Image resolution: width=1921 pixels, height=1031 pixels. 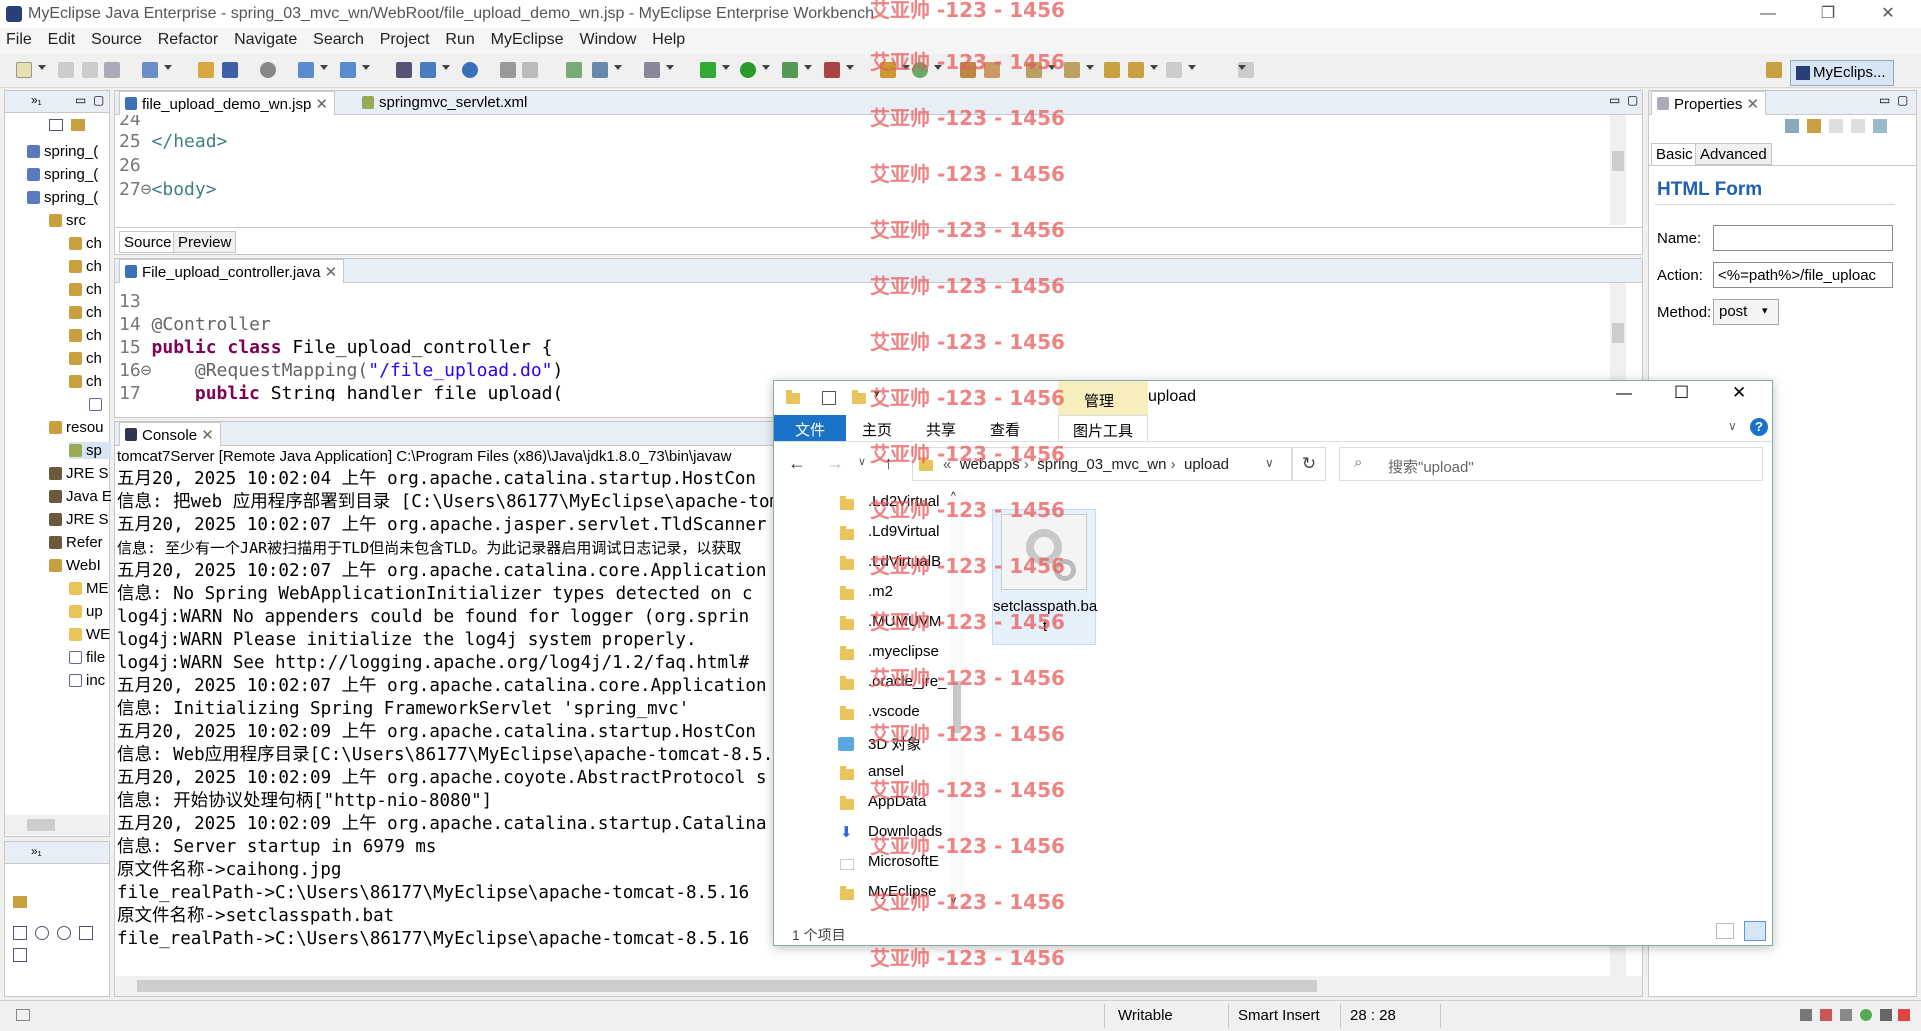 What do you see at coordinates (1551, 464) in the screenshot?
I see `search-box: ⌕ 搜索"upload"` at bounding box center [1551, 464].